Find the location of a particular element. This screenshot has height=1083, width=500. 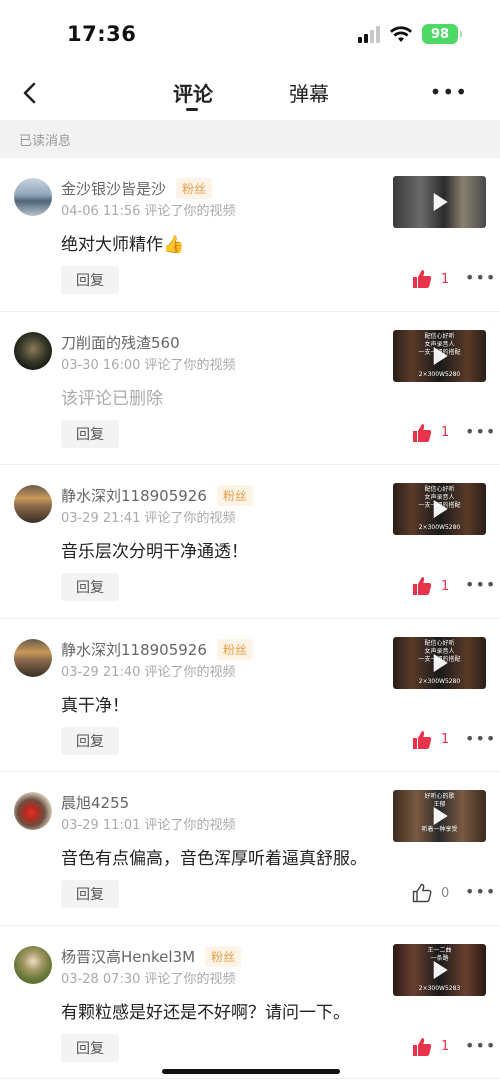

wifi-icon is located at coordinates (401, 34).